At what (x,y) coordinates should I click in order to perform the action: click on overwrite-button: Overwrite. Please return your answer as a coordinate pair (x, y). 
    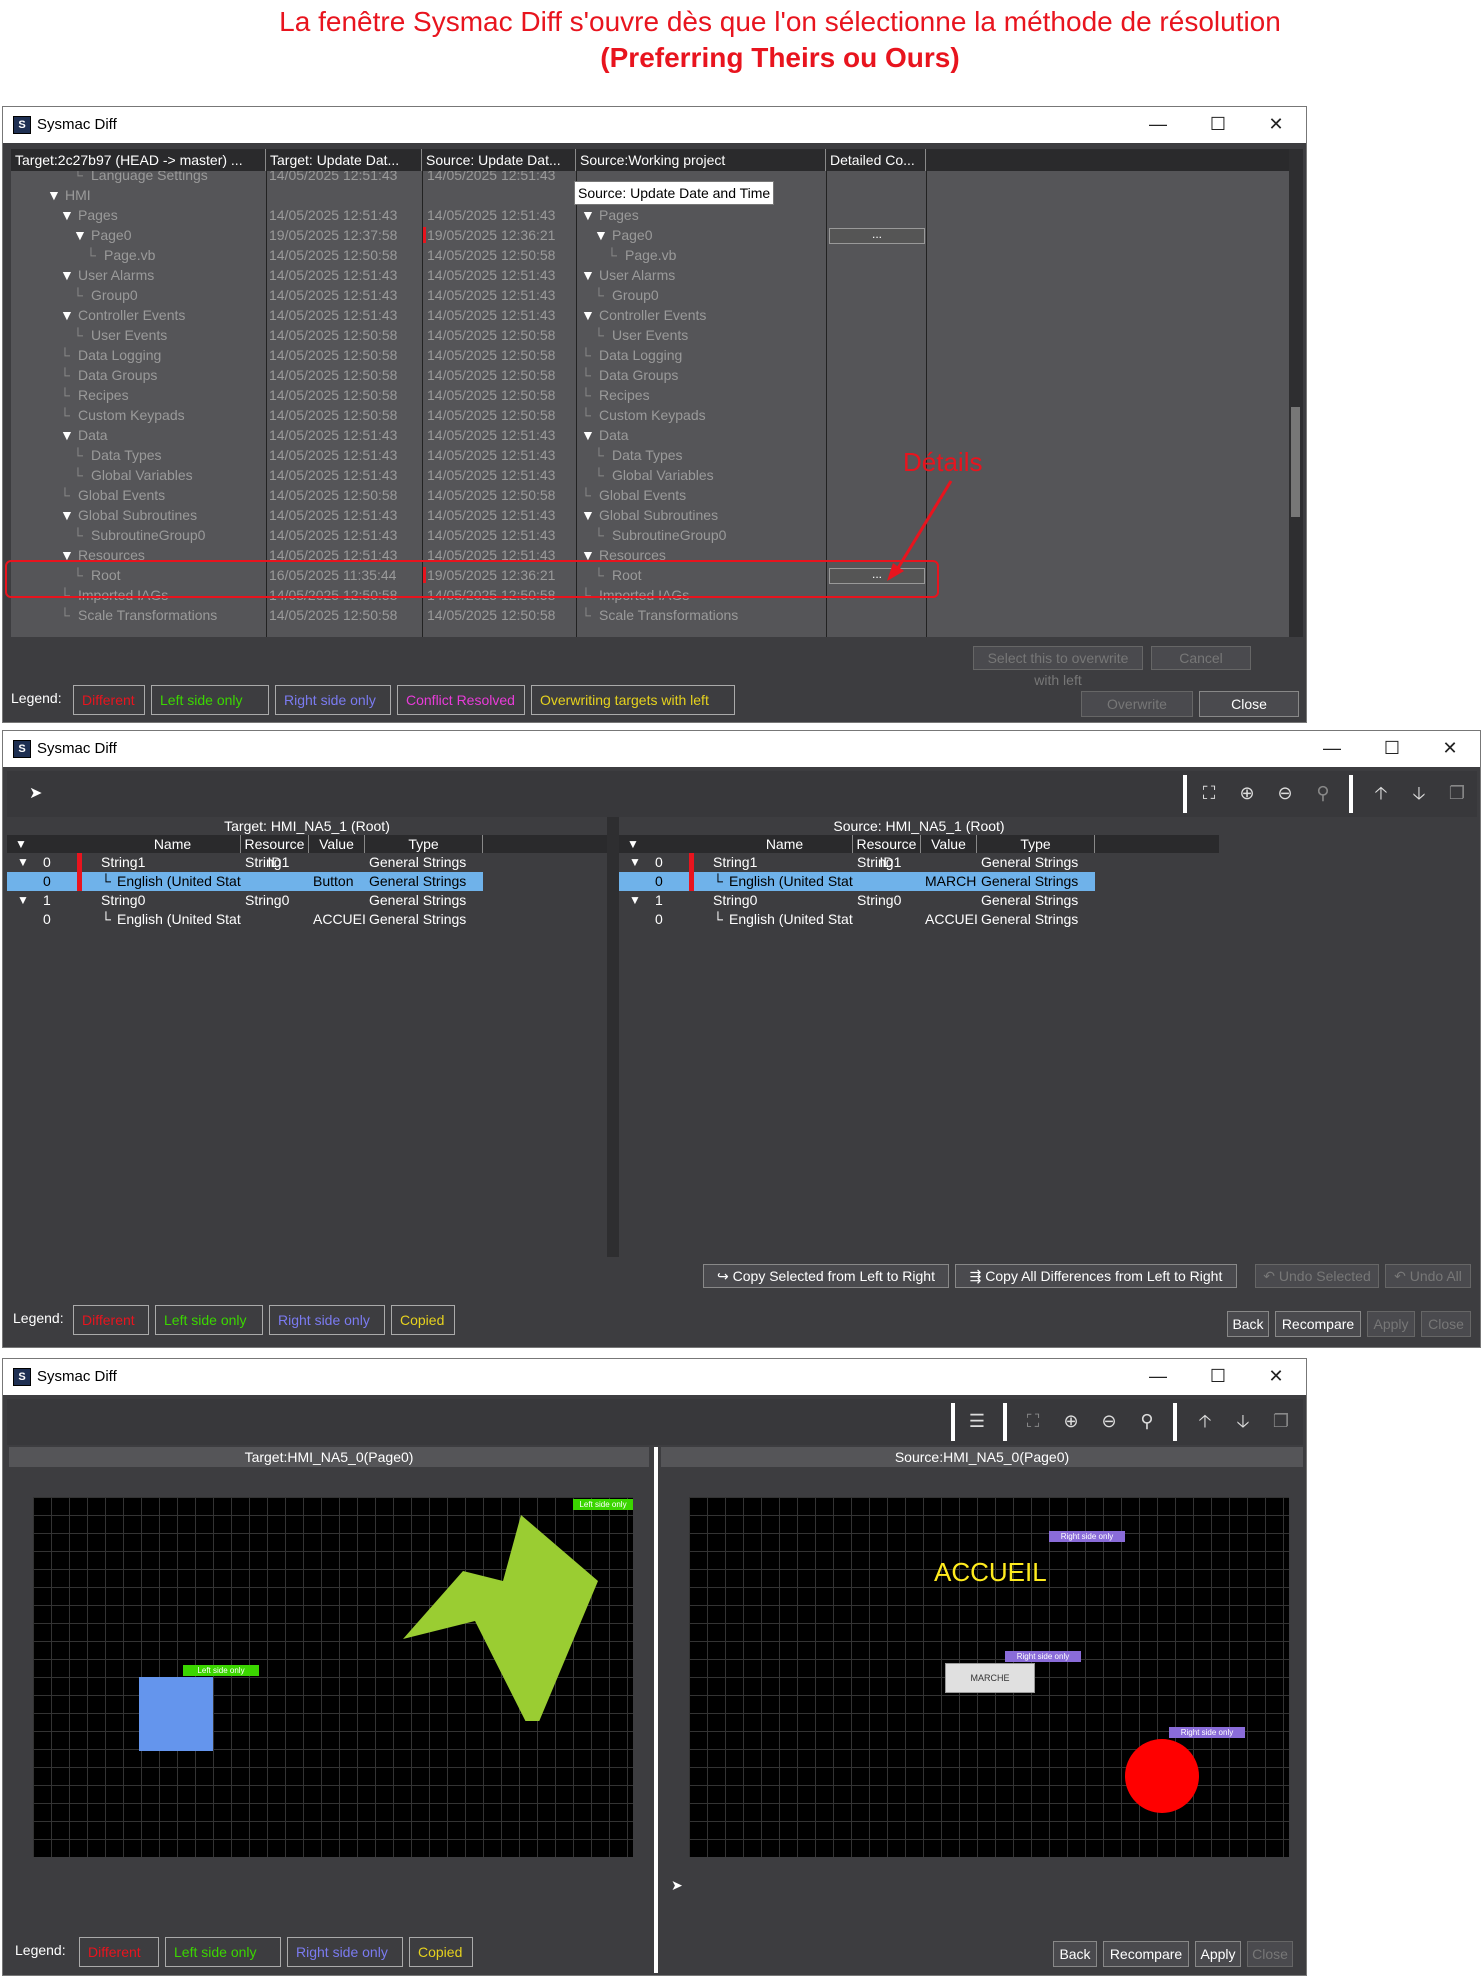
    Looking at the image, I should click on (1137, 704).